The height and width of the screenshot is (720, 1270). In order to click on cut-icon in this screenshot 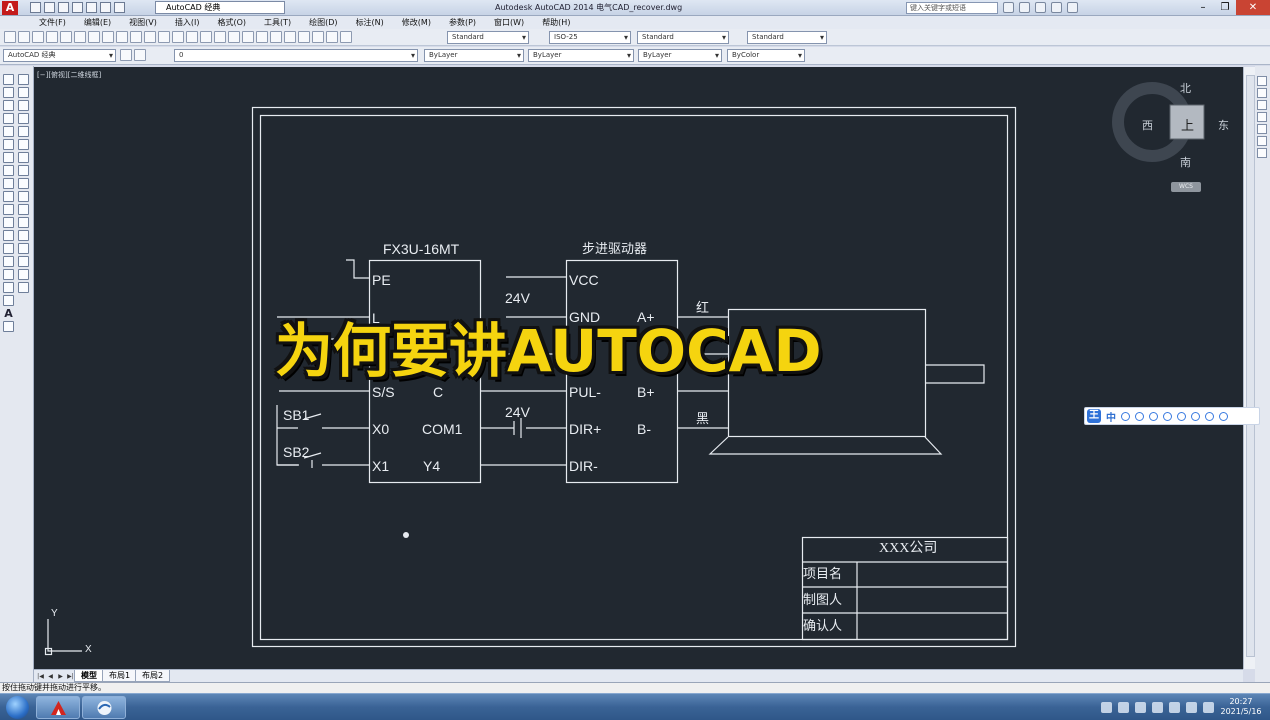, I will do `click(108, 37)`.